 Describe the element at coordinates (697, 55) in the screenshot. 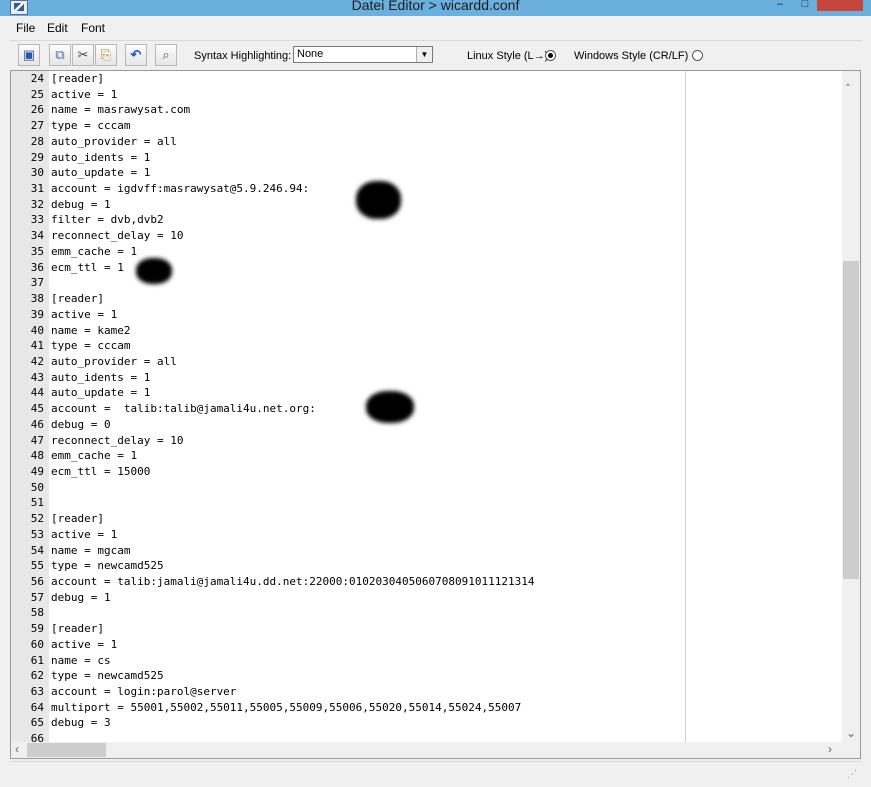

I see `windows-style-radio` at that location.